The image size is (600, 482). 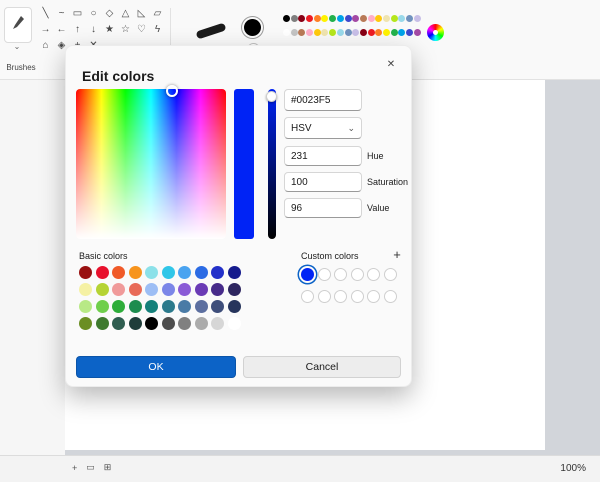 What do you see at coordinates (323, 100) in the screenshot?
I see `hex-input` at bounding box center [323, 100].